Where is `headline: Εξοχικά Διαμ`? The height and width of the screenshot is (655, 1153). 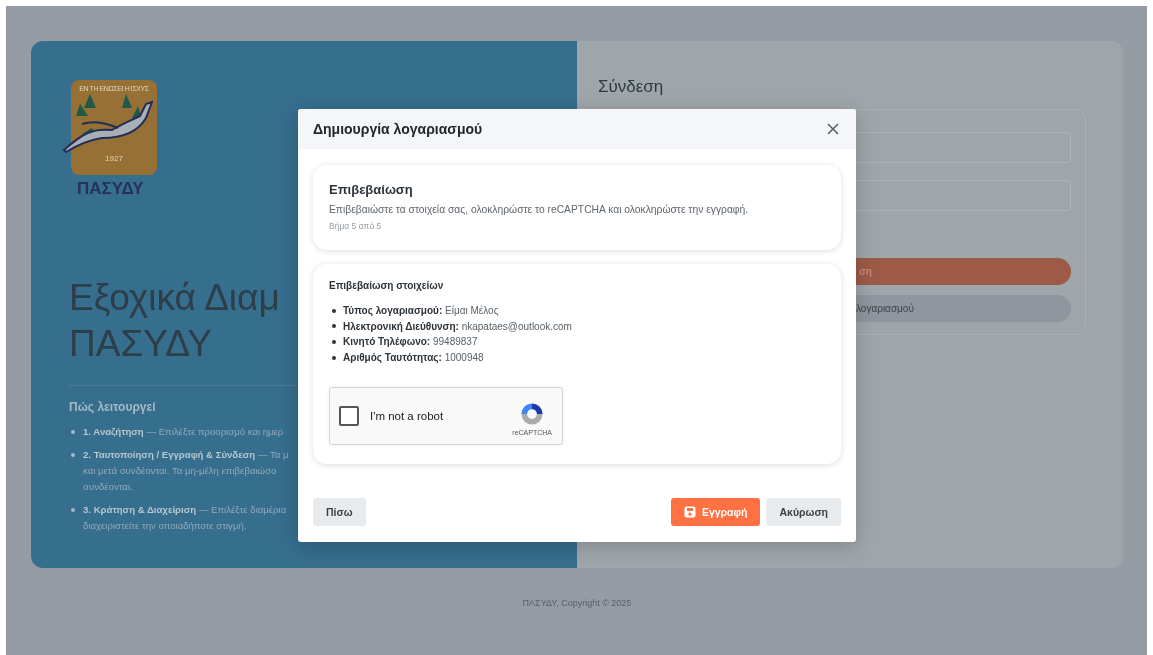 headline: Εξοχικά Διαμ is located at coordinates (174, 298).